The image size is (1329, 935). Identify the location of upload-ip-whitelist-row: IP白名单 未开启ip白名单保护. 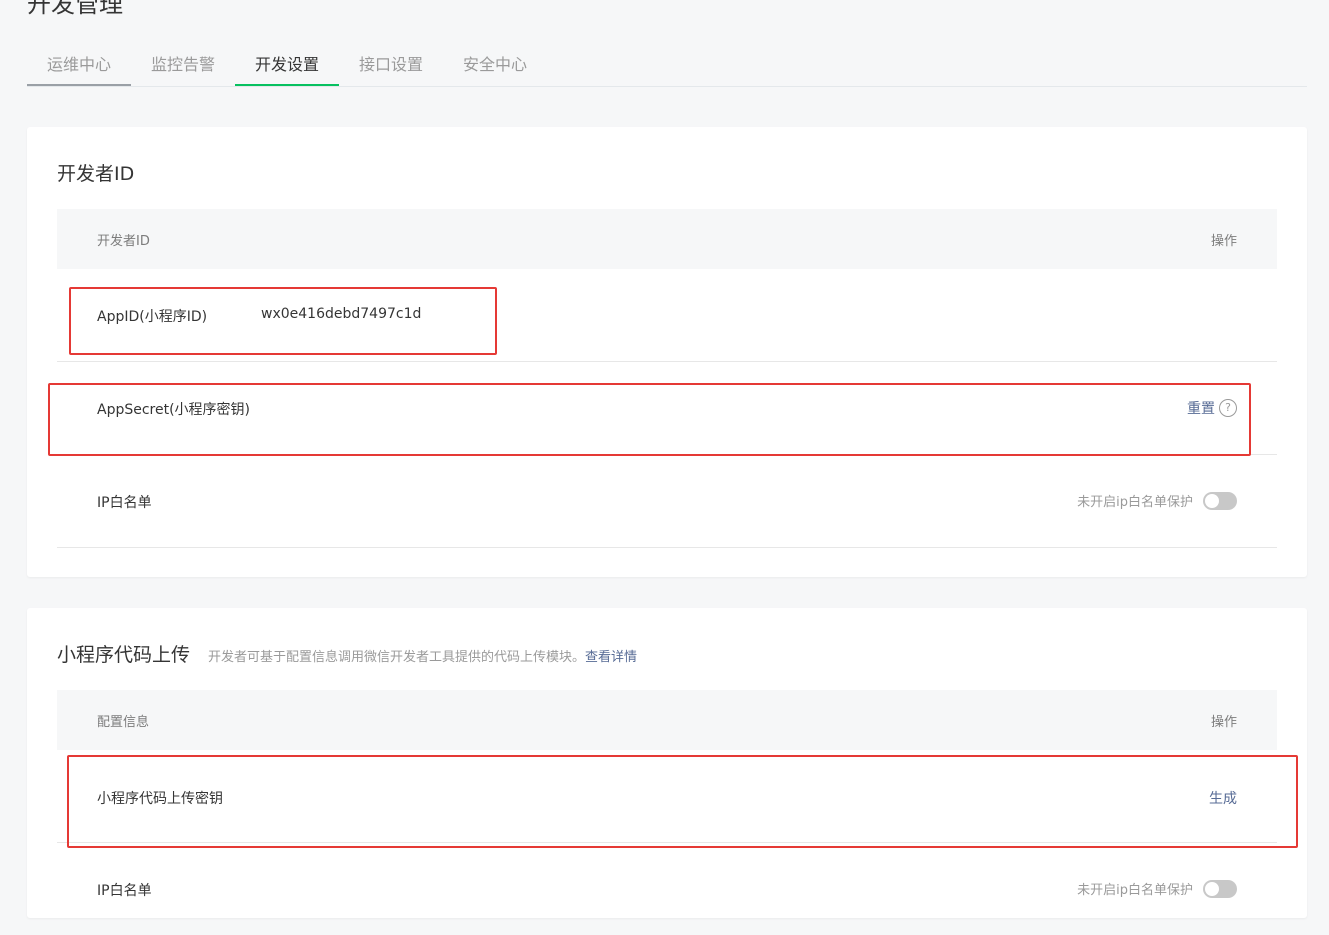
(667, 889).